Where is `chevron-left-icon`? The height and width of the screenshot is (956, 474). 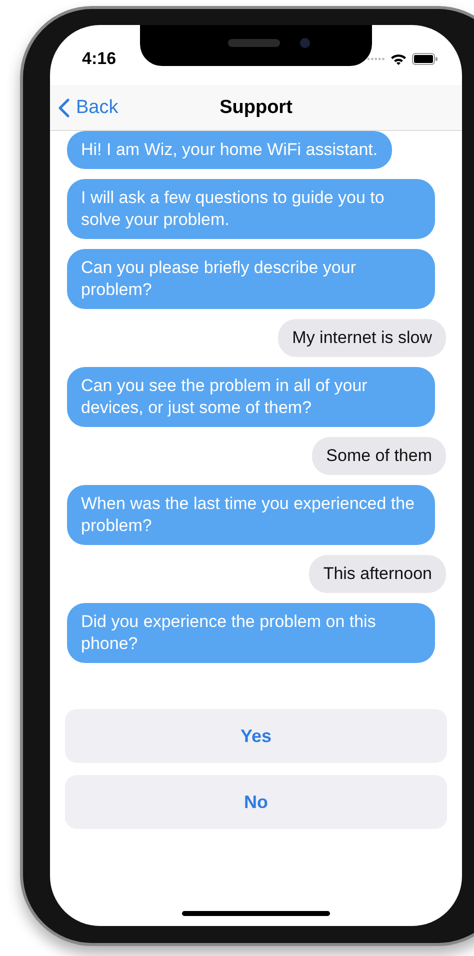
chevron-left-icon is located at coordinates (64, 108).